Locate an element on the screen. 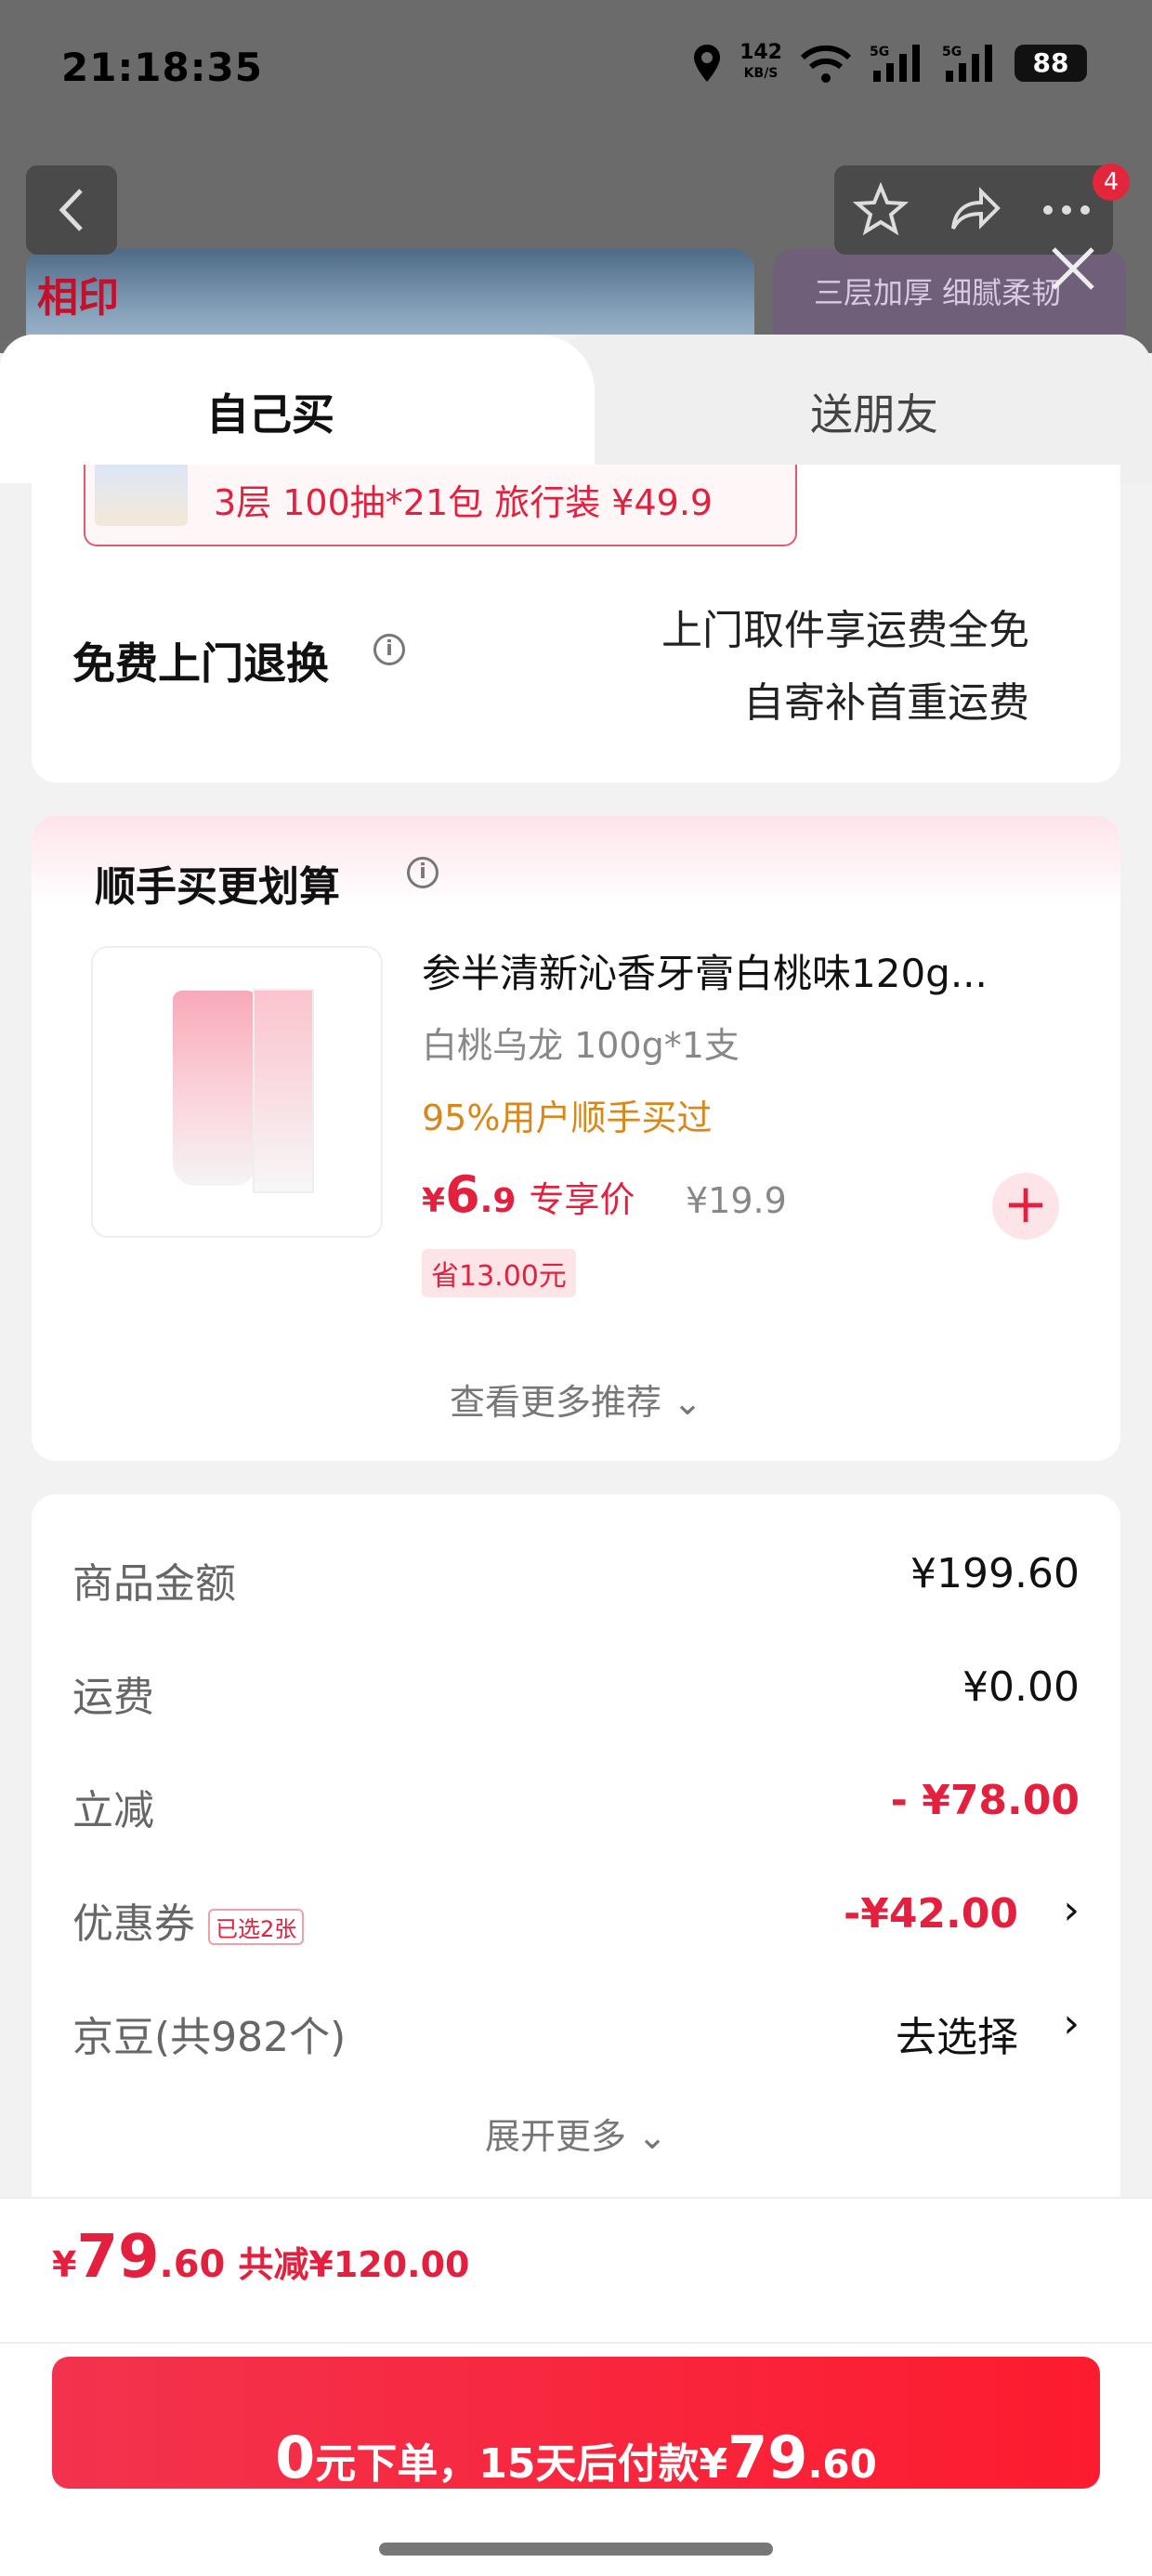 The height and width of the screenshot is (2576, 1152). back-button is located at coordinates (71, 210).